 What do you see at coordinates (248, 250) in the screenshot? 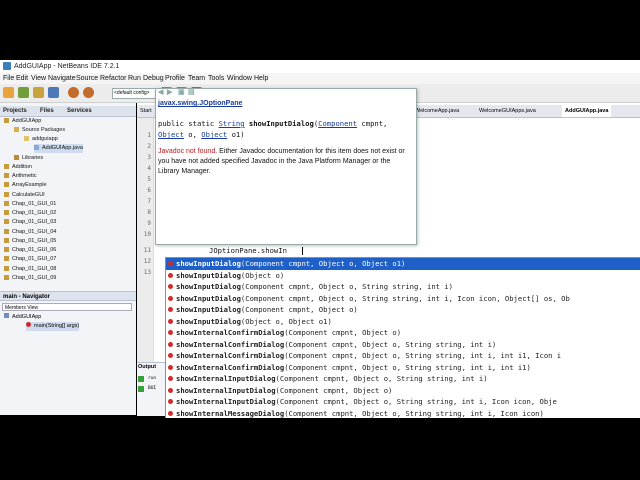
I see `code-line: JOptionPane.showIn` at bounding box center [248, 250].